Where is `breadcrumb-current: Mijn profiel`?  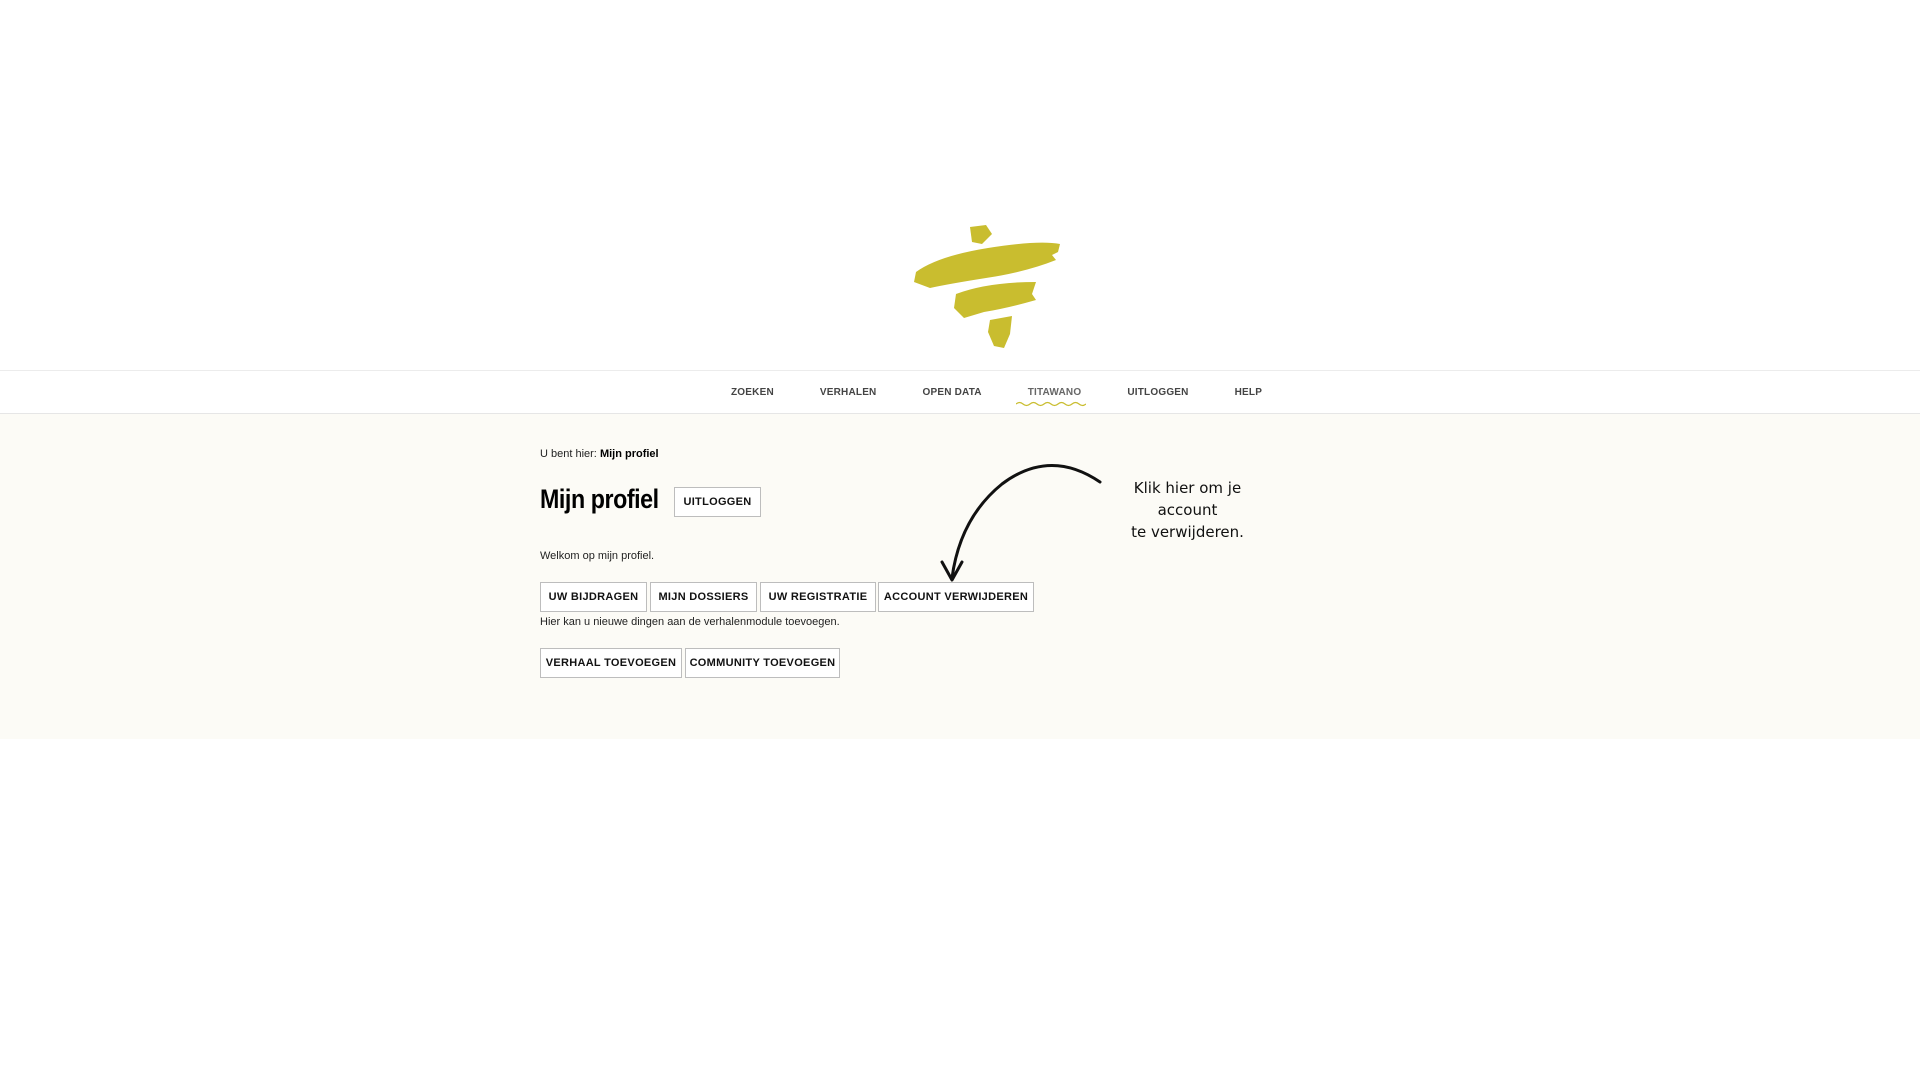
breadcrumb-current: Mijn profiel is located at coordinates (629, 454).